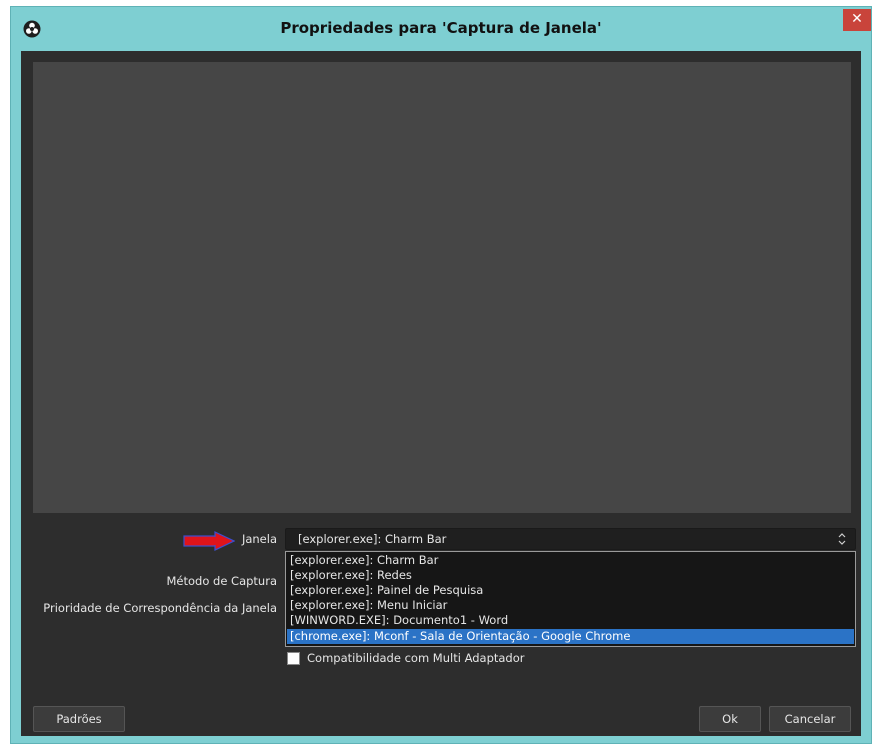 The height and width of the screenshot is (746, 872). Describe the element at coordinates (209, 541) in the screenshot. I see `red-arrow-icon` at that location.